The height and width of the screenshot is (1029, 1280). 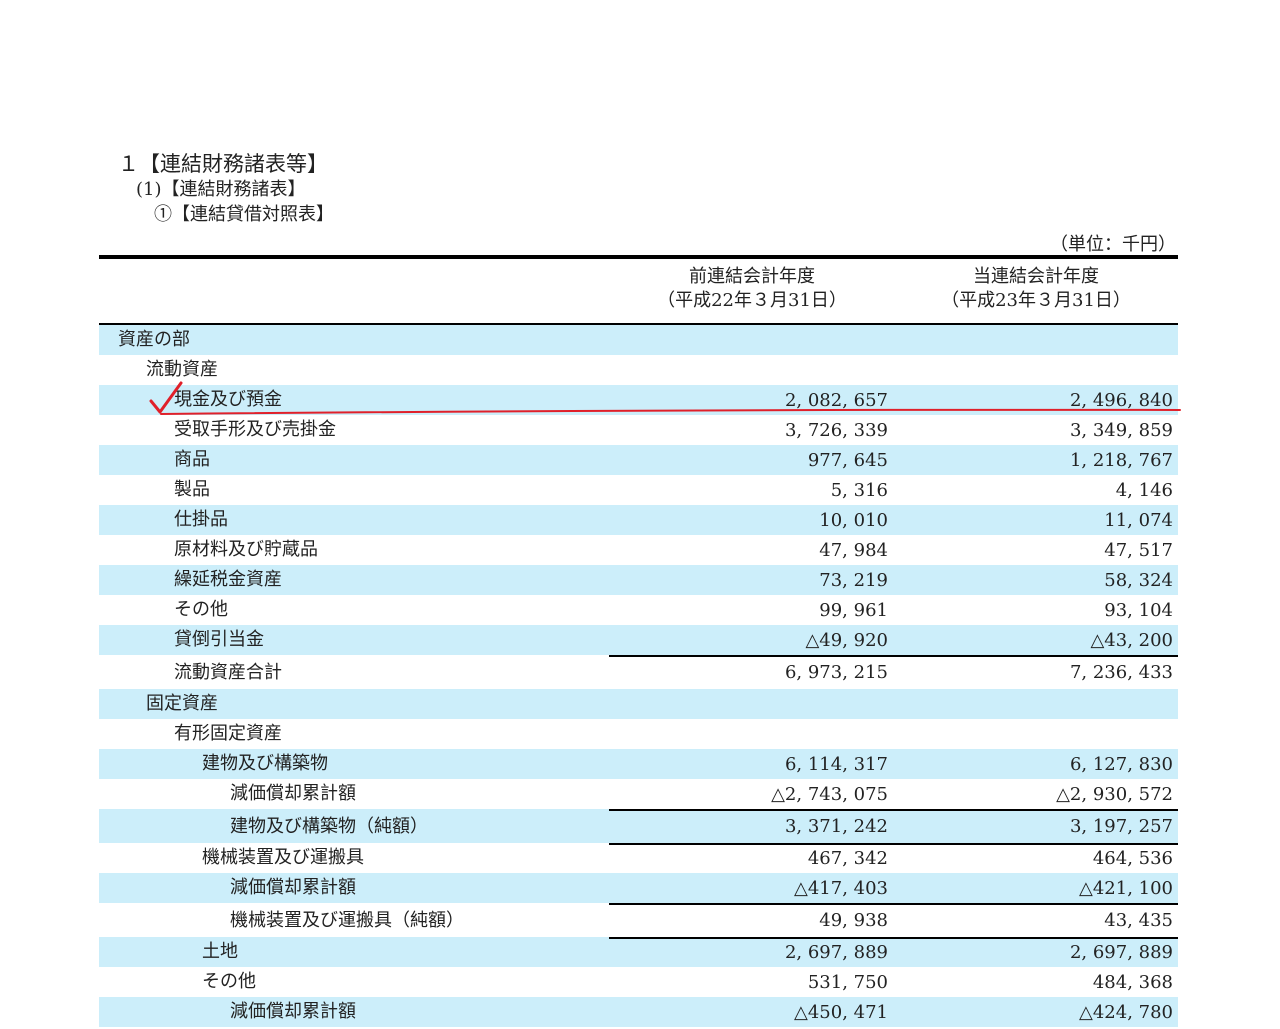 What do you see at coordinates (670, 411) in the screenshot?
I see `underline-mark` at bounding box center [670, 411].